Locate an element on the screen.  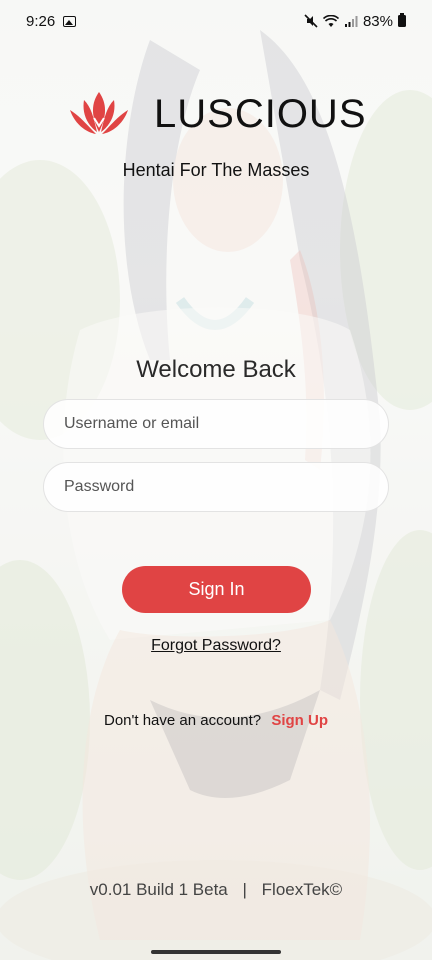
status-bar: 9:26 83% is located at coordinates (216, 21).